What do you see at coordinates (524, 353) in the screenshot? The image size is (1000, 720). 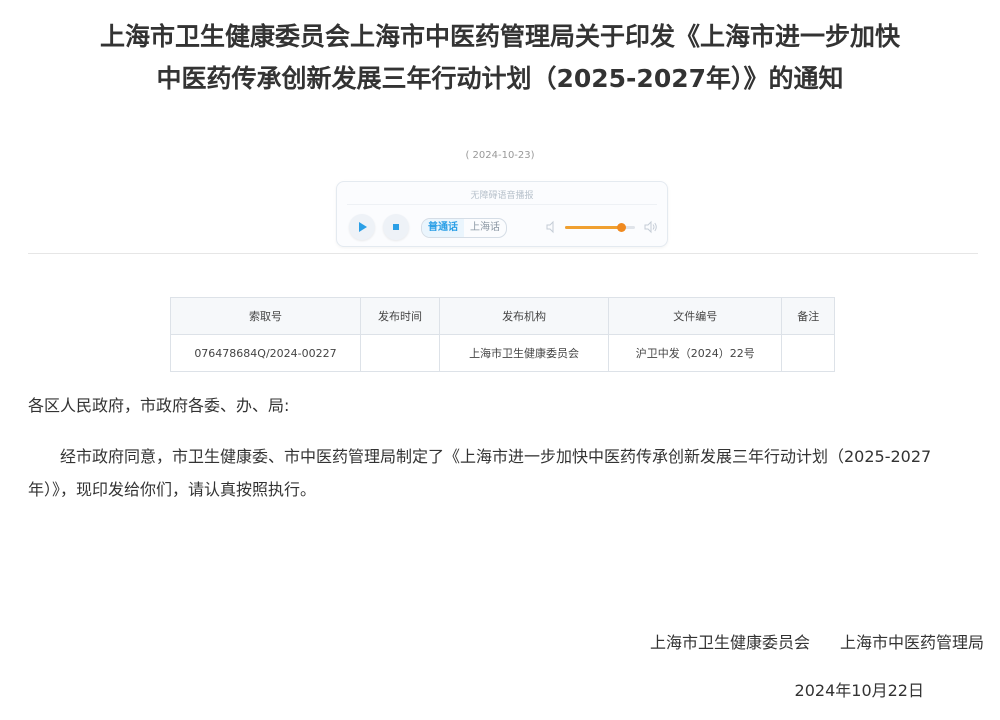 I see `cell-publisher: 上海市卫生健康委员会` at bounding box center [524, 353].